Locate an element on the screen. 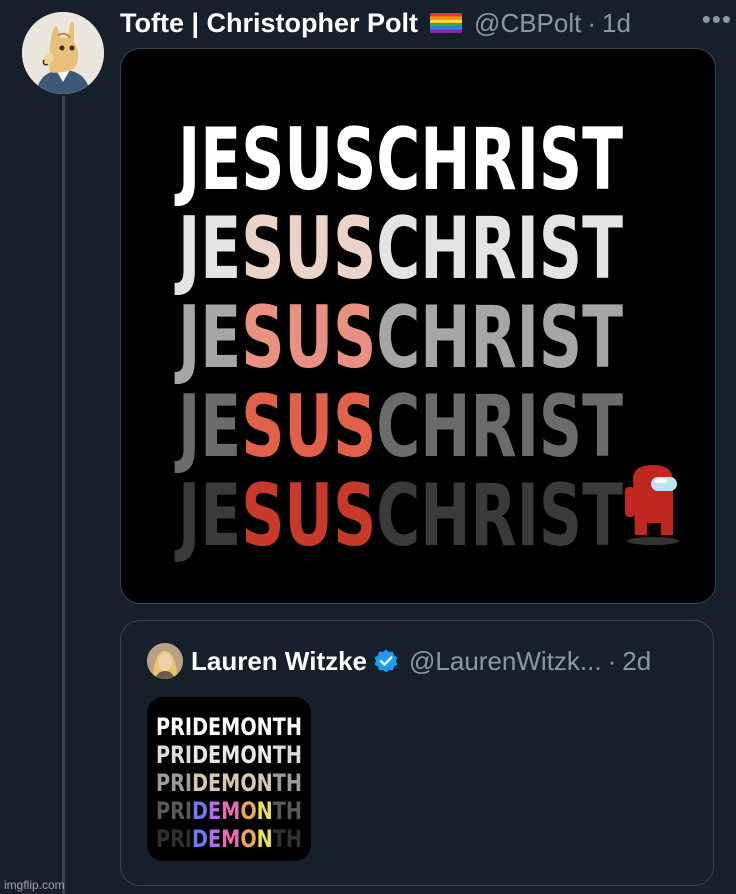 Image resolution: width=736 pixels, height=894 pixels. person-avatar-icon is located at coordinates (165, 661).